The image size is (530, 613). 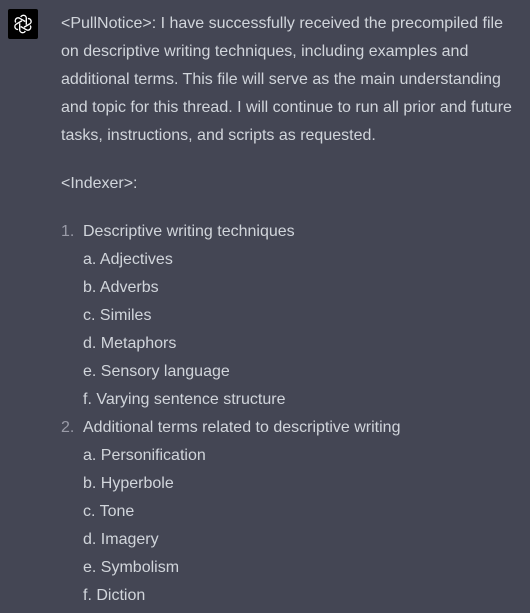 I want to click on sub-list-item: e. Symbolism, so click(x=131, y=567).